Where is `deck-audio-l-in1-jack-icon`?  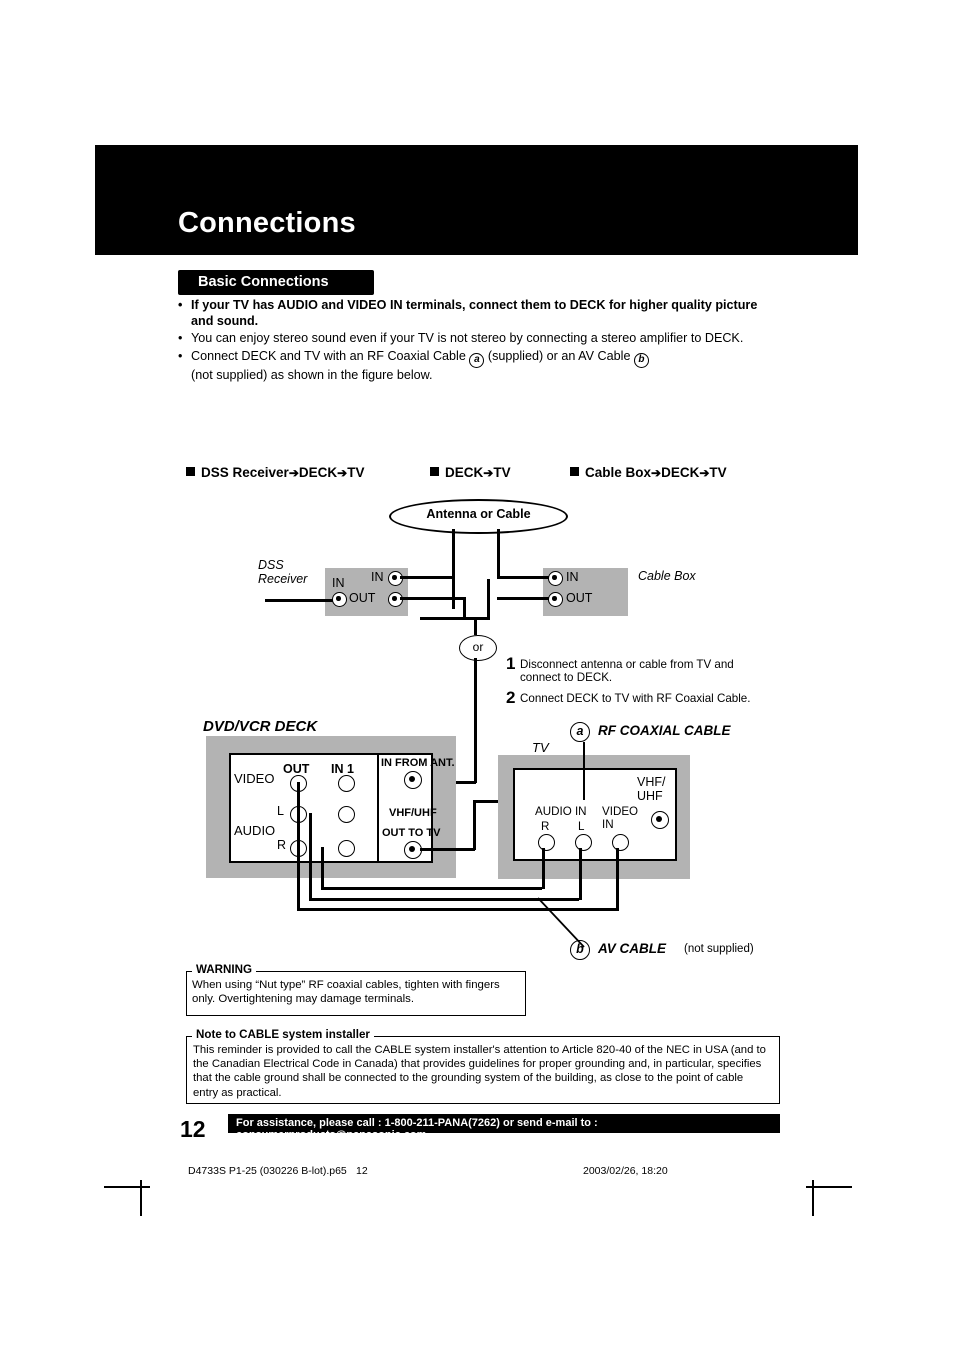 deck-audio-l-in1-jack-icon is located at coordinates (346, 814).